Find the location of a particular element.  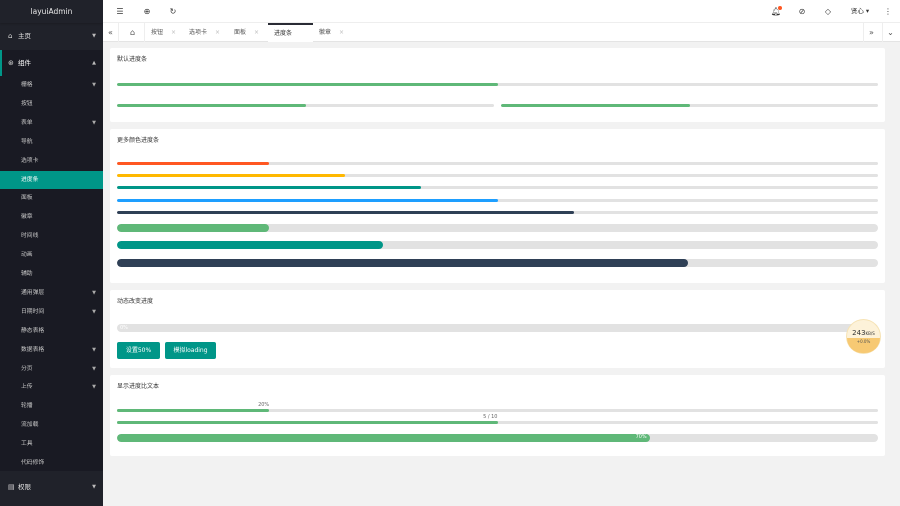

card-text-progress: 显示进度比文本 20% 5 / 10 70% is located at coordinates (497, 415).